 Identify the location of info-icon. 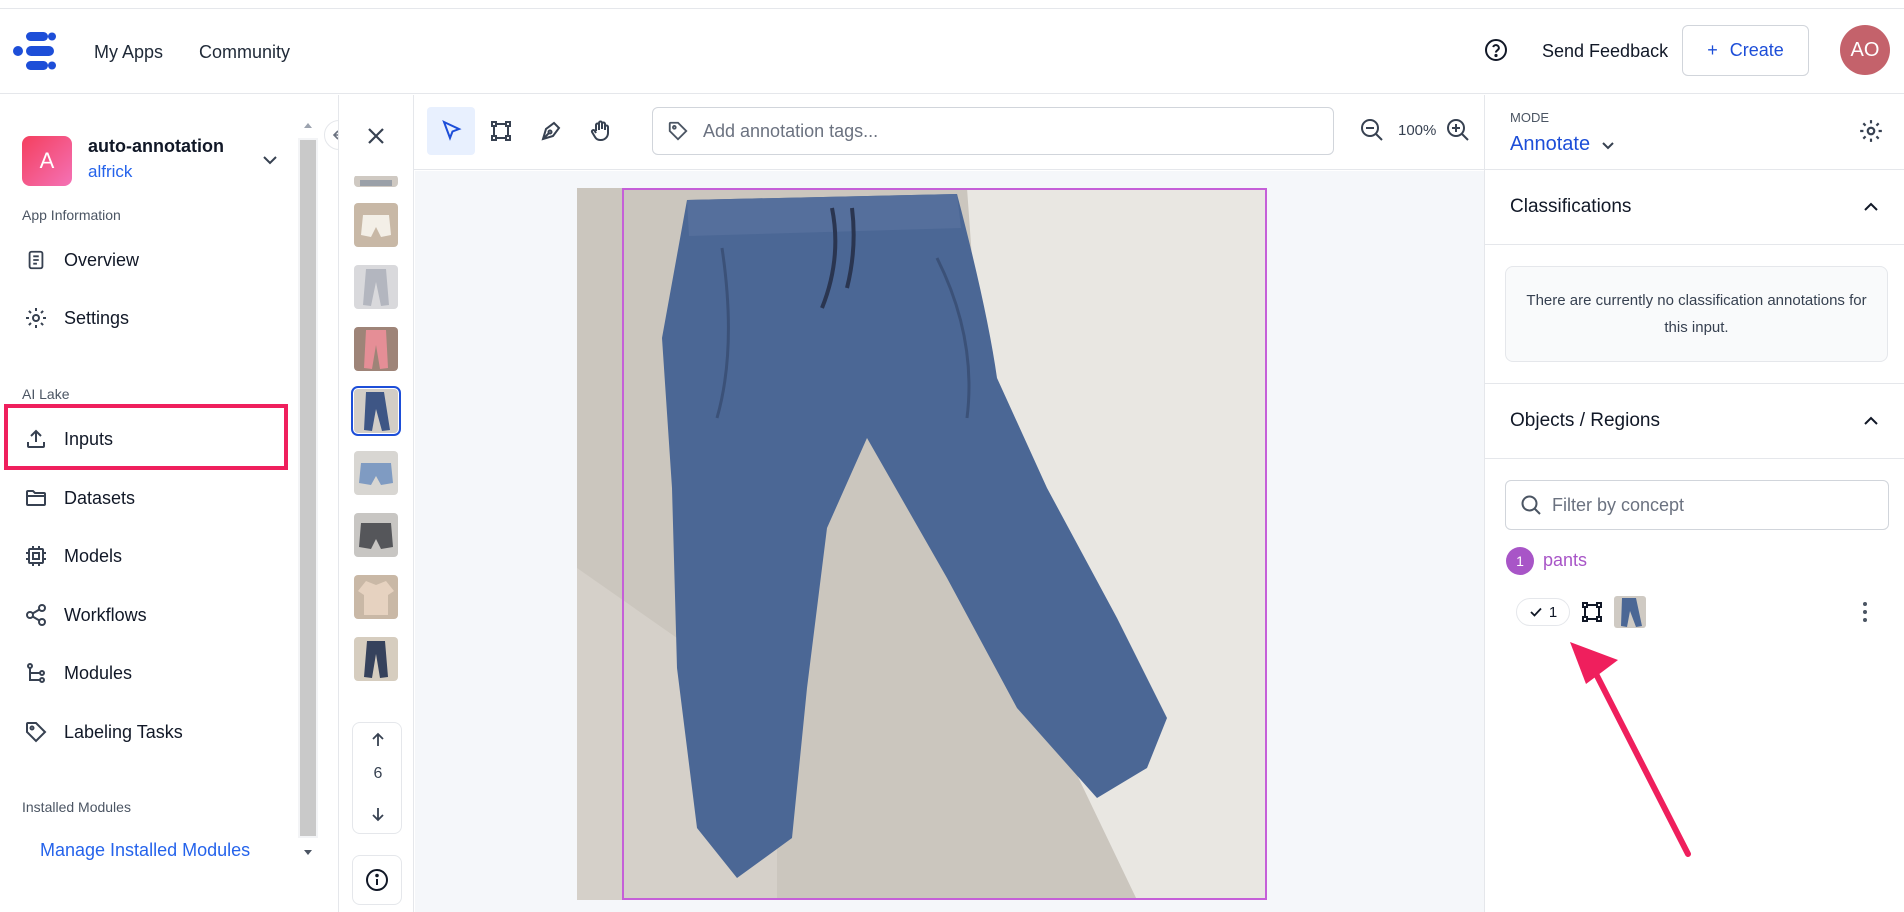
(377, 880).